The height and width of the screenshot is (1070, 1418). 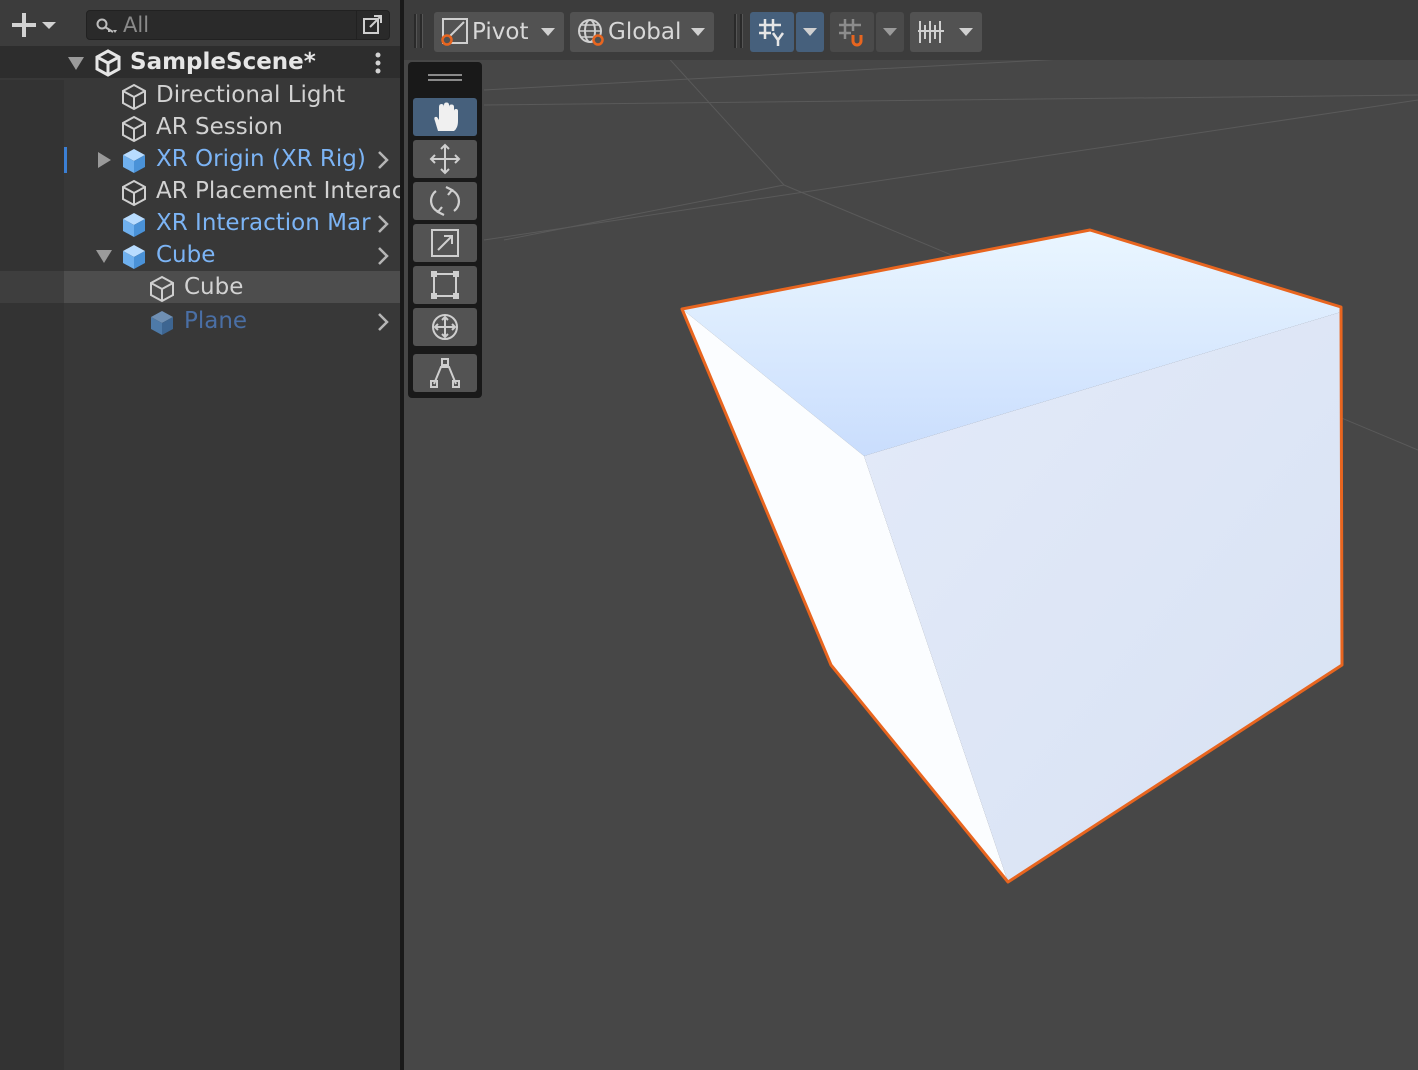 I want to click on increment-snap-toggle, so click(x=852, y=32).